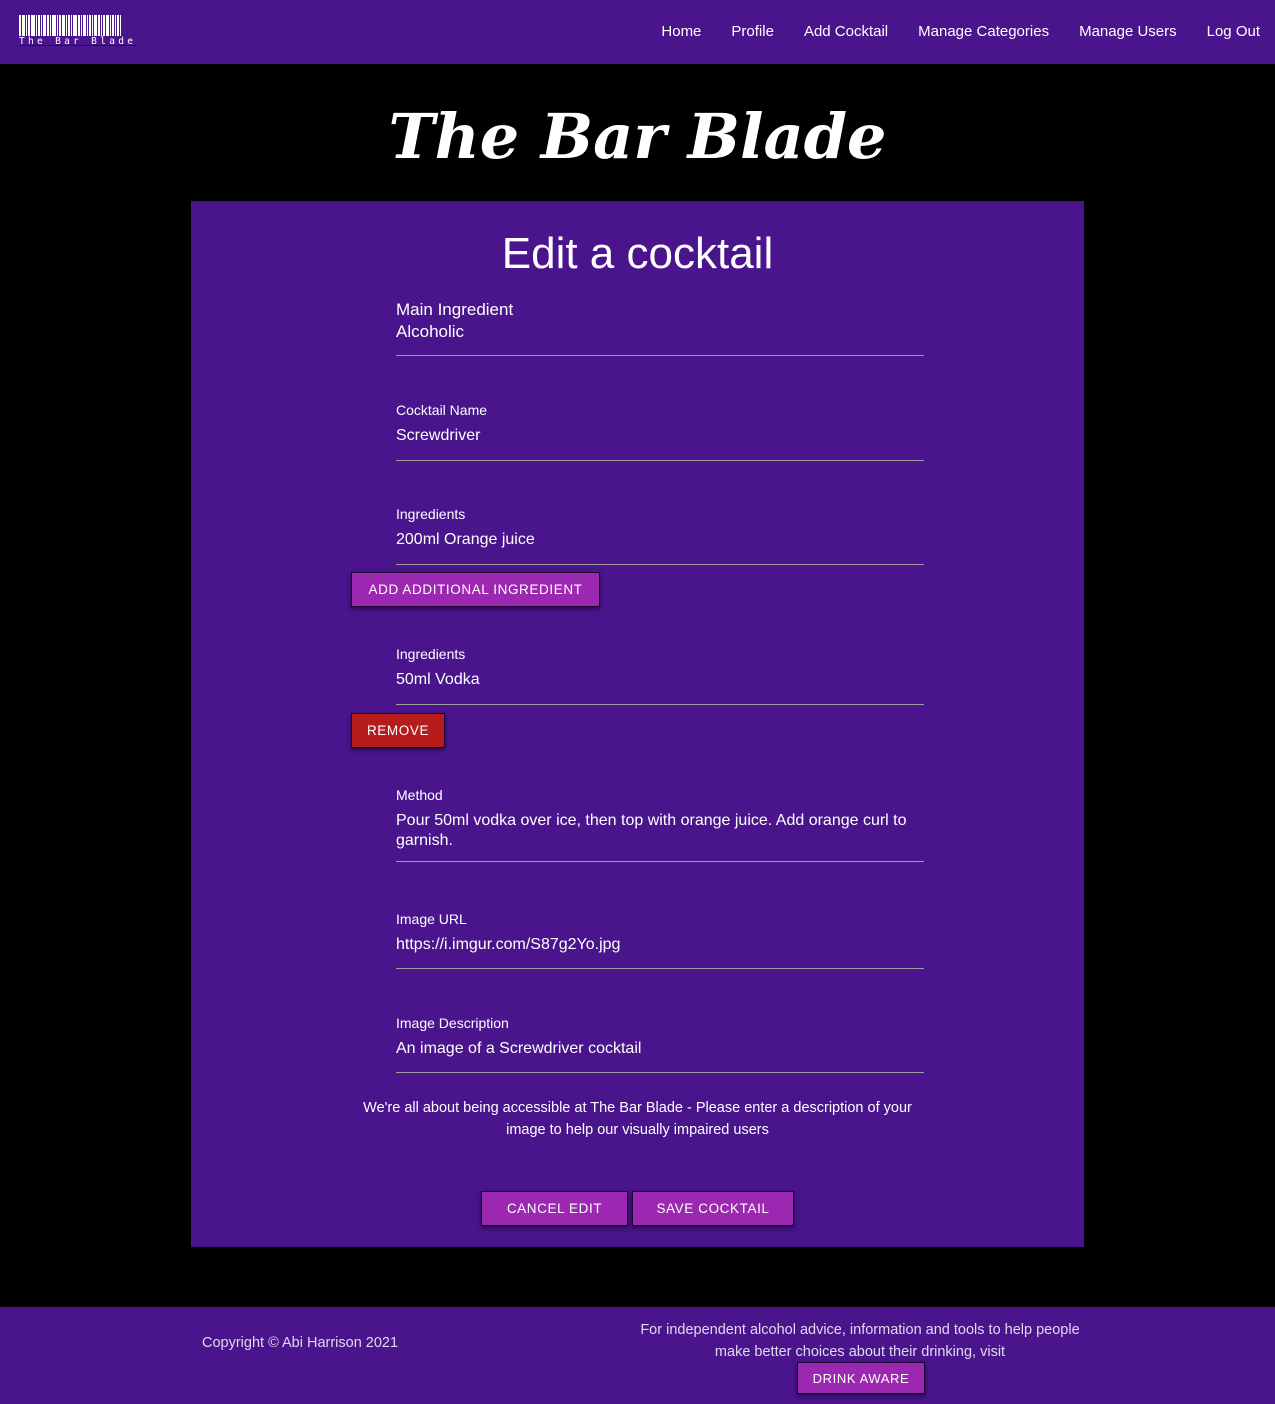  What do you see at coordinates (660, 328) in the screenshot?
I see `main-ingredient-select: Main Ingredient Alcoholic` at bounding box center [660, 328].